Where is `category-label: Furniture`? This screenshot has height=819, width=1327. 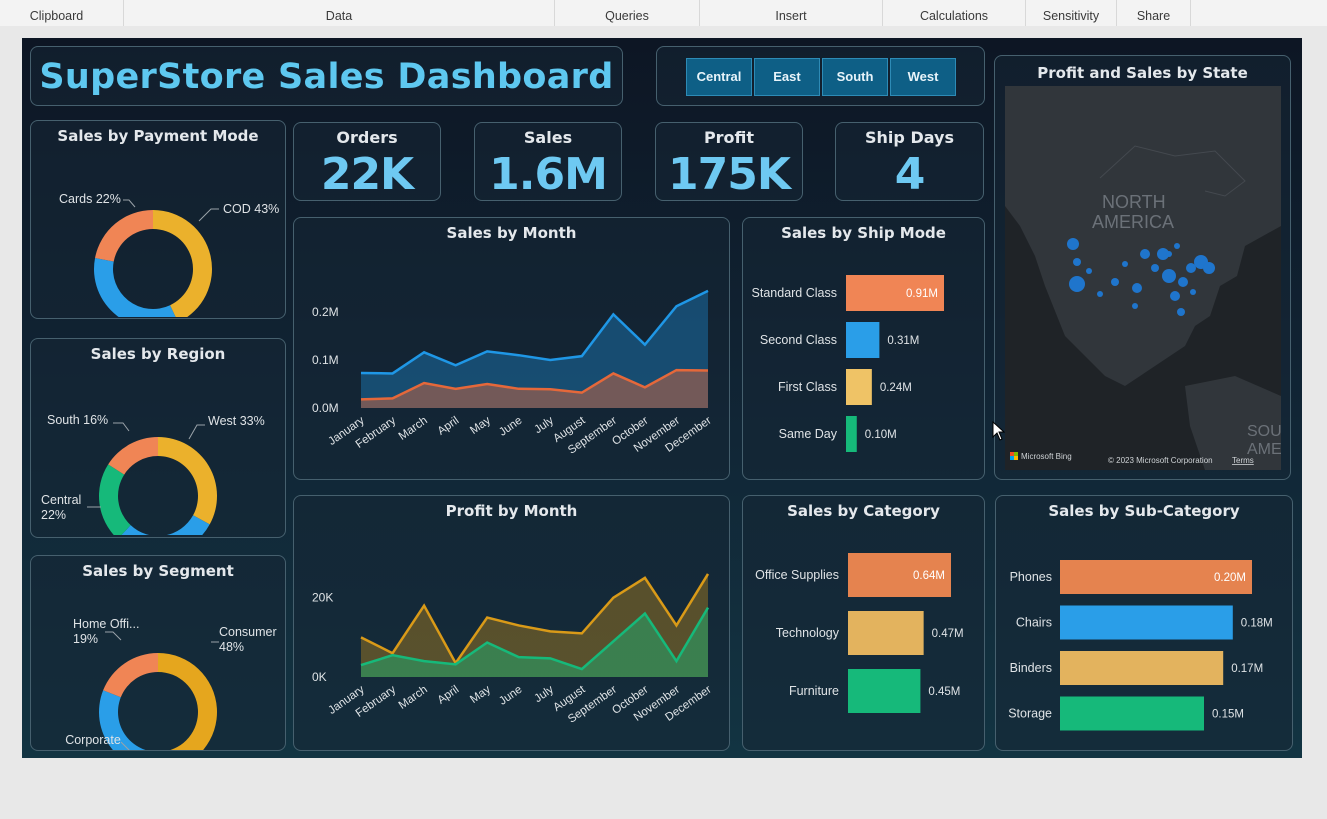 category-label: Furniture is located at coordinates (814, 691).